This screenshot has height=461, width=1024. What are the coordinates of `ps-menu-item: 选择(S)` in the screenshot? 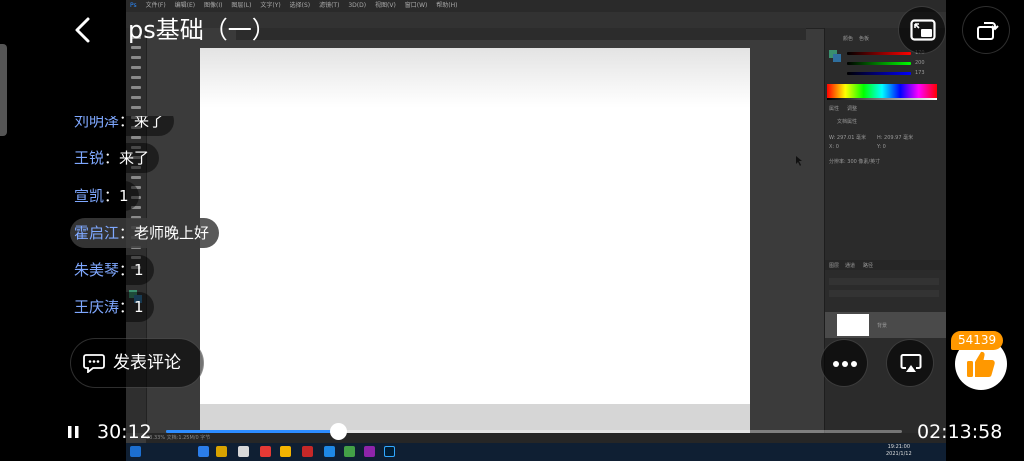 It's located at (300, 5).